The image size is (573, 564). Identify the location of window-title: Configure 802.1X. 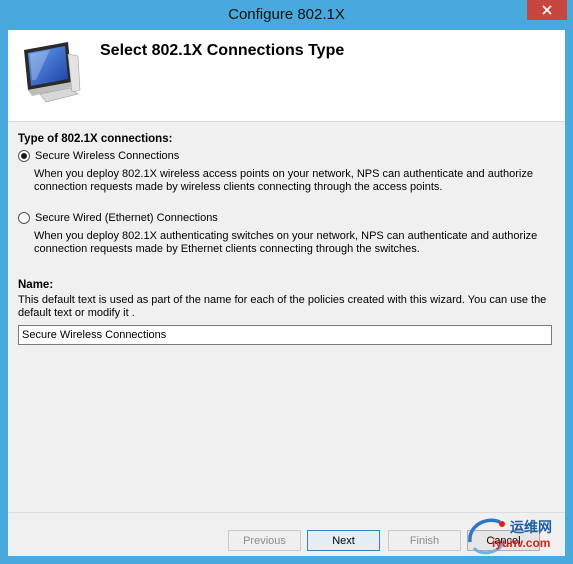
(286, 14).